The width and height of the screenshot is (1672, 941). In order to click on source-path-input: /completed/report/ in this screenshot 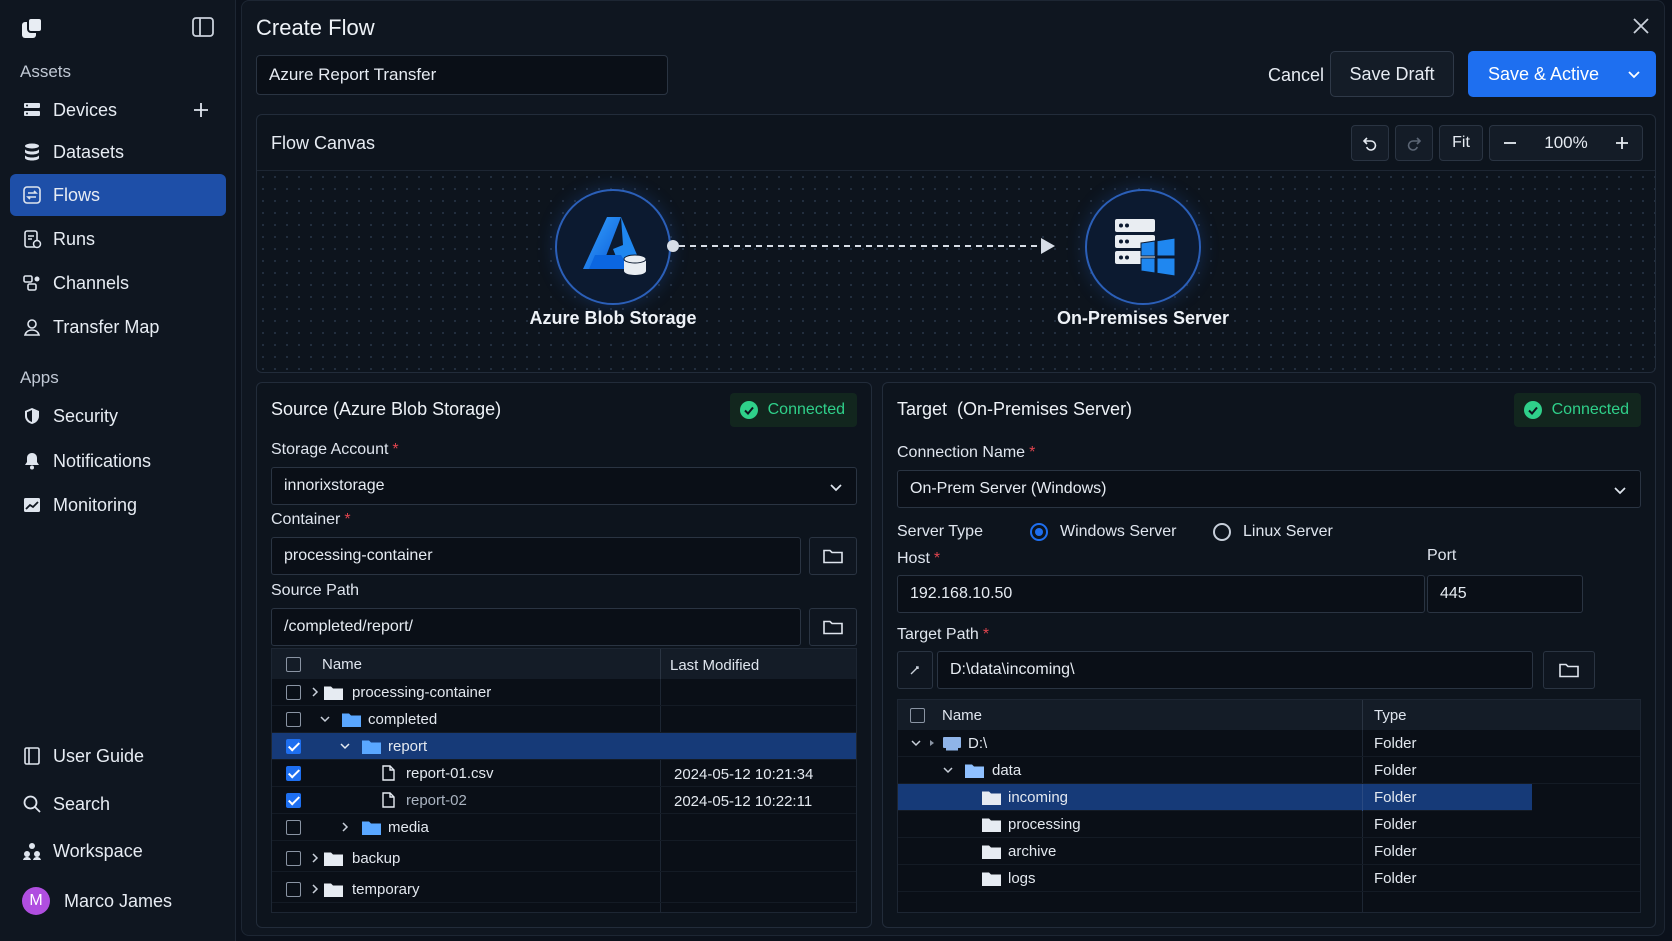, I will do `click(536, 627)`.